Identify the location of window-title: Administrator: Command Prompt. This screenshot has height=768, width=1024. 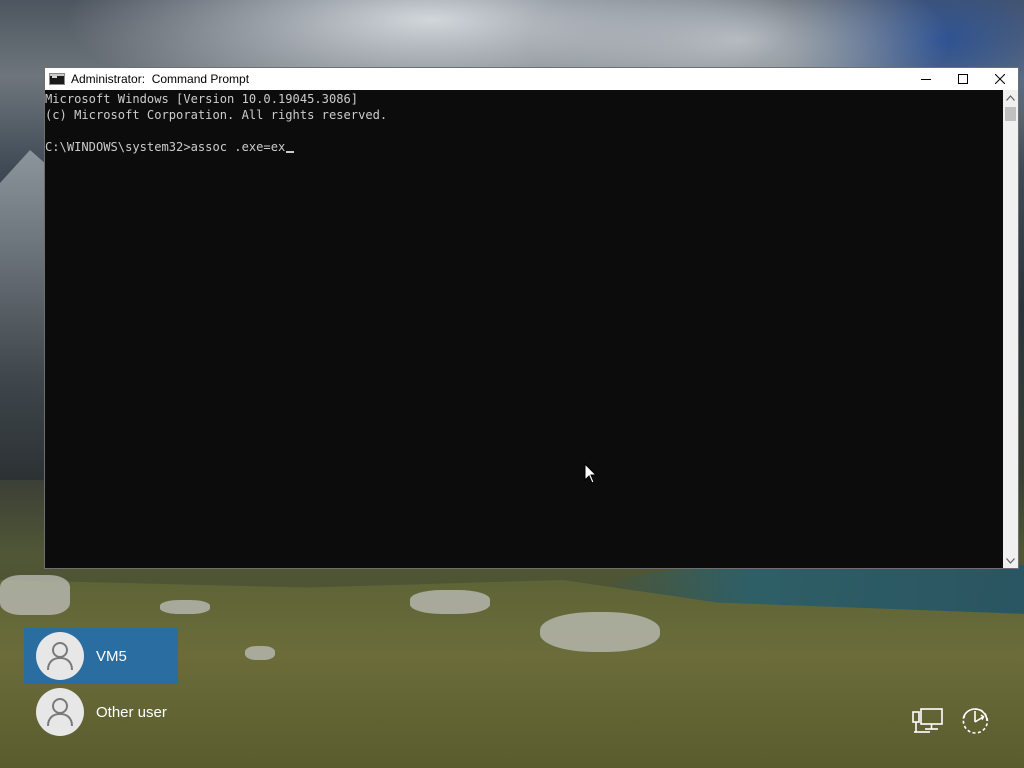
(160, 79).